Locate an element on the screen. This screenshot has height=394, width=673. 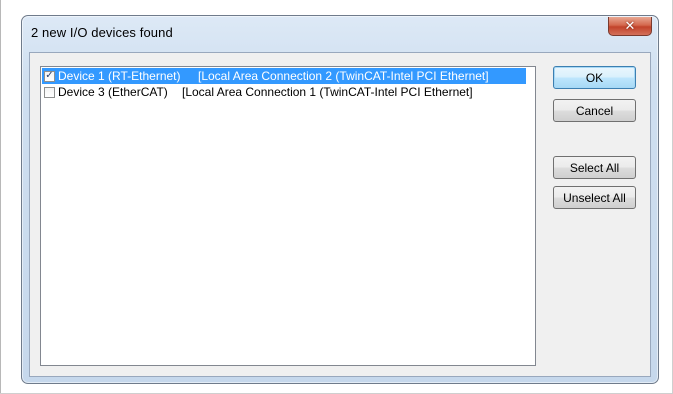
close-button: ✕ is located at coordinates (630, 26).